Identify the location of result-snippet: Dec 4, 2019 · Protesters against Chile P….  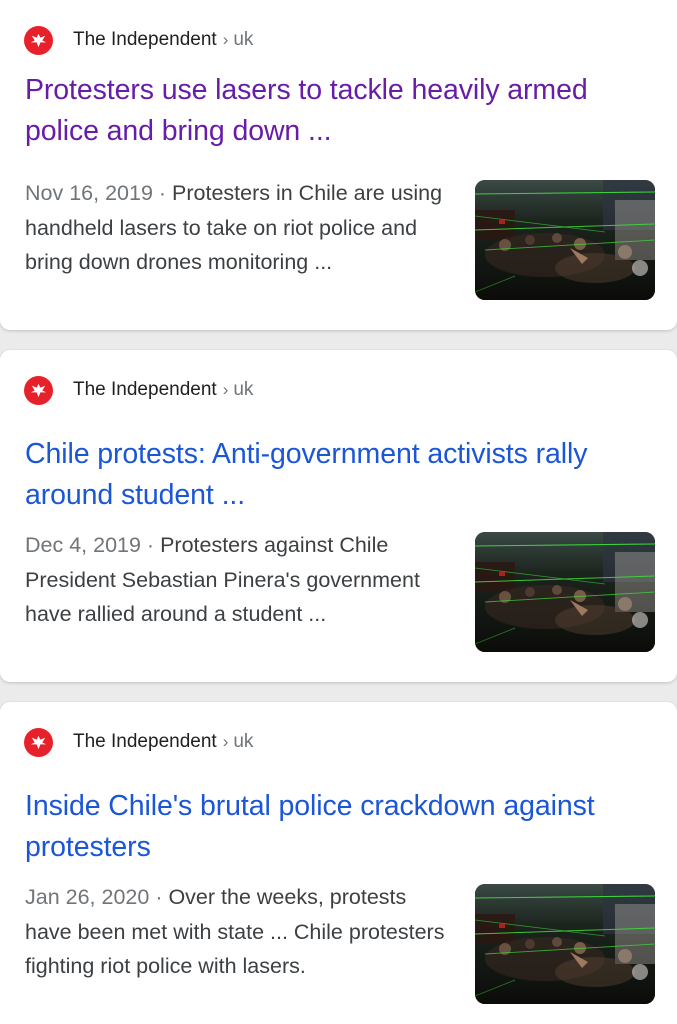
(239, 580).